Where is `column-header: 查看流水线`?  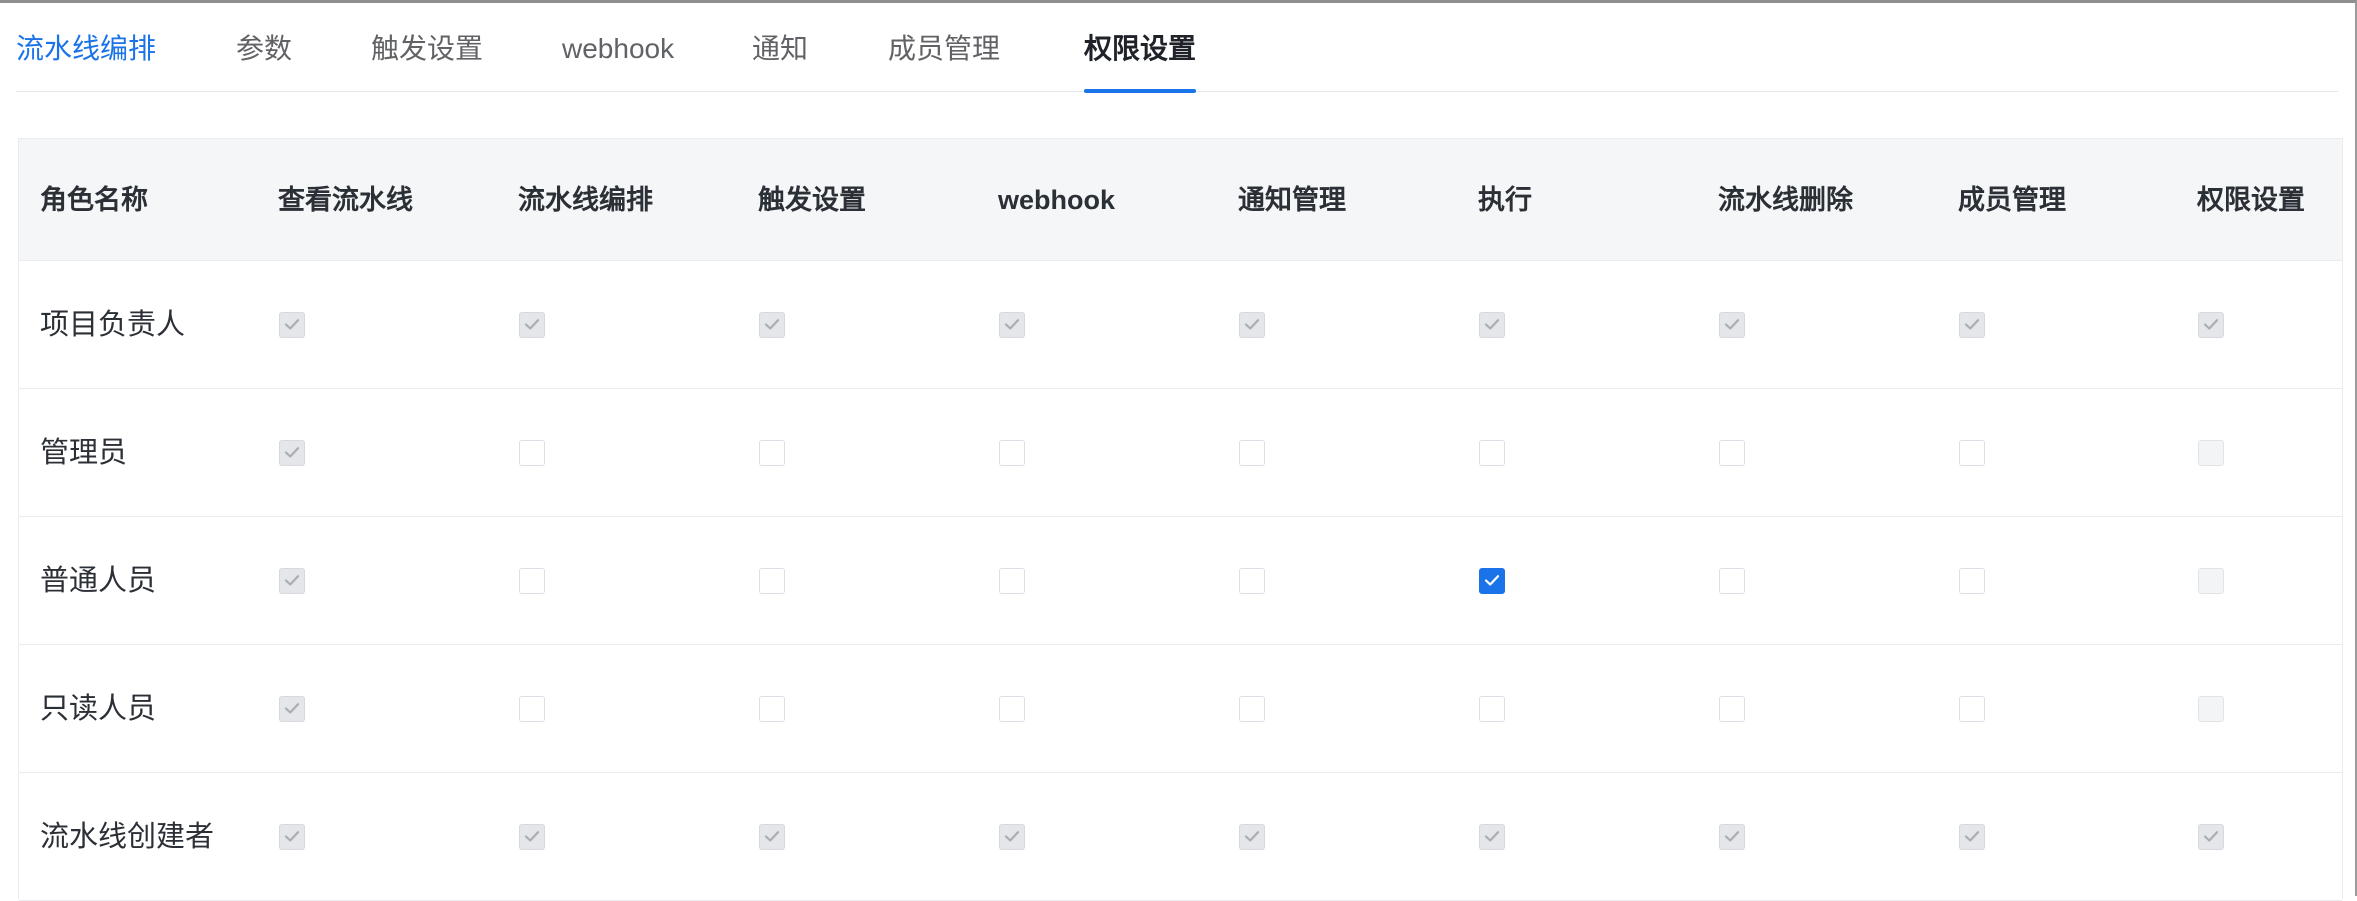
column-header: 查看流水线 is located at coordinates (345, 200).